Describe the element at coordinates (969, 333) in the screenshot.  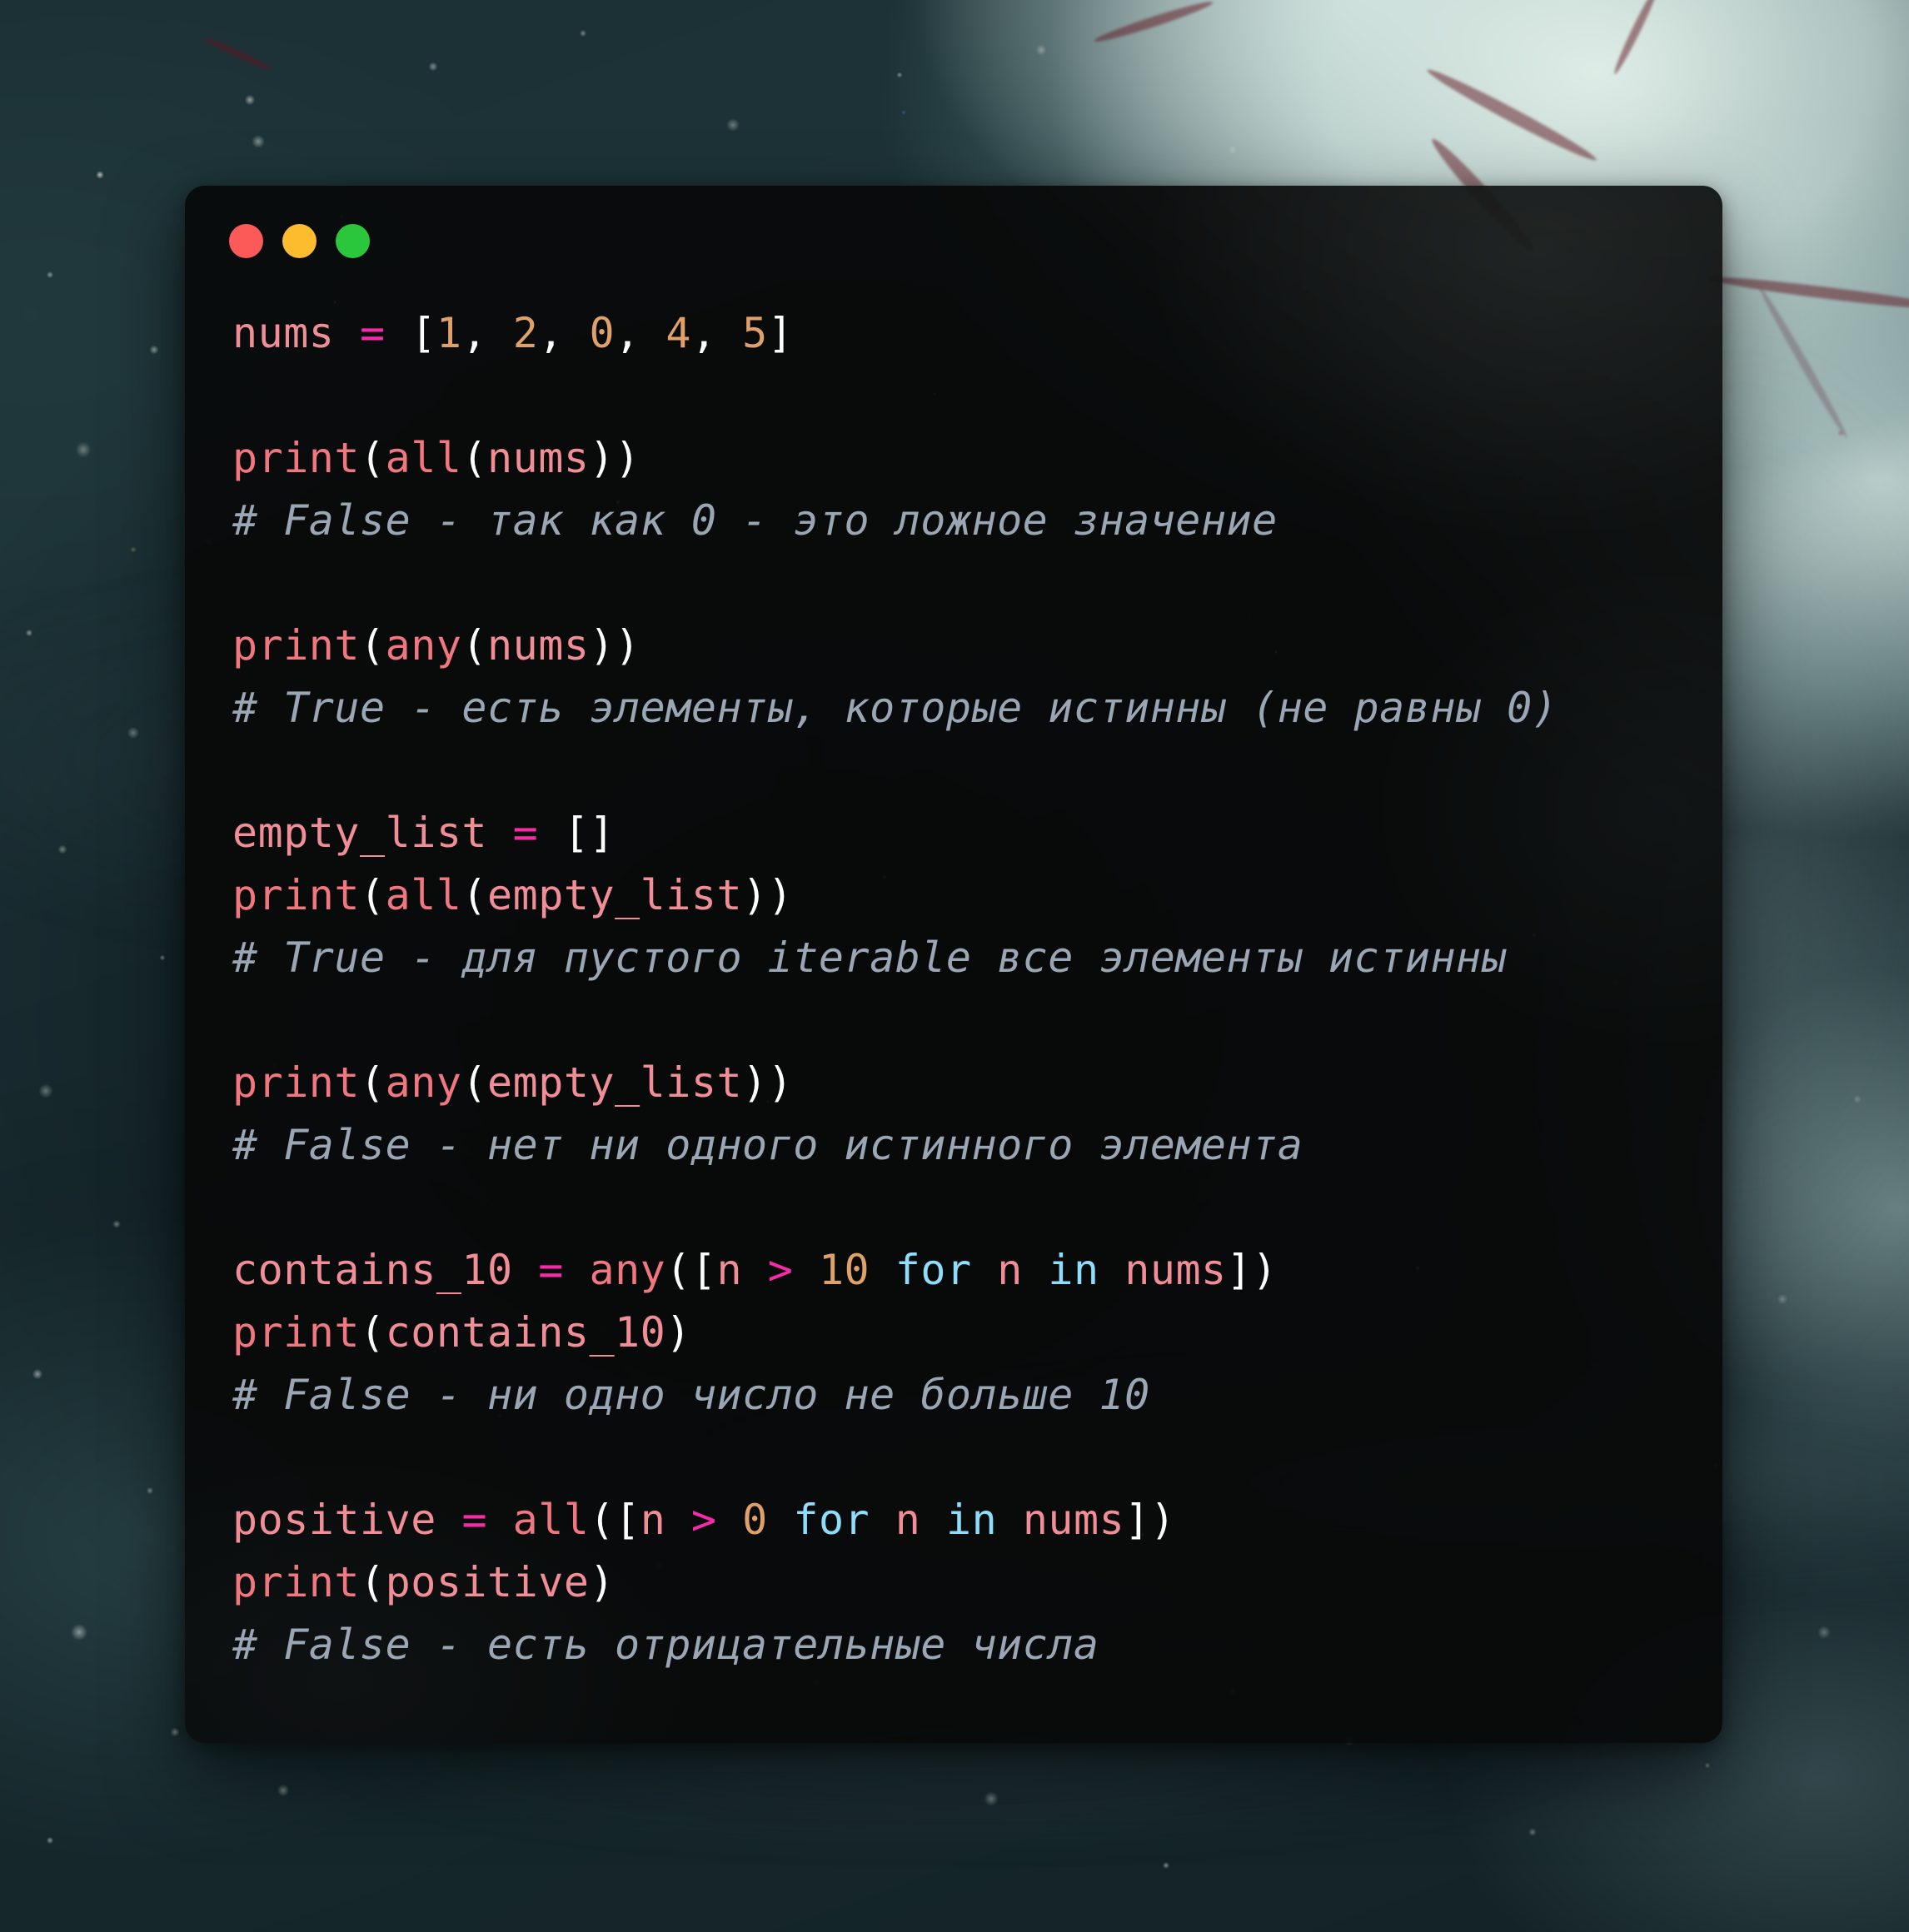
I see `code-line: nums = [1, 2, 0, 4, 5]` at that location.